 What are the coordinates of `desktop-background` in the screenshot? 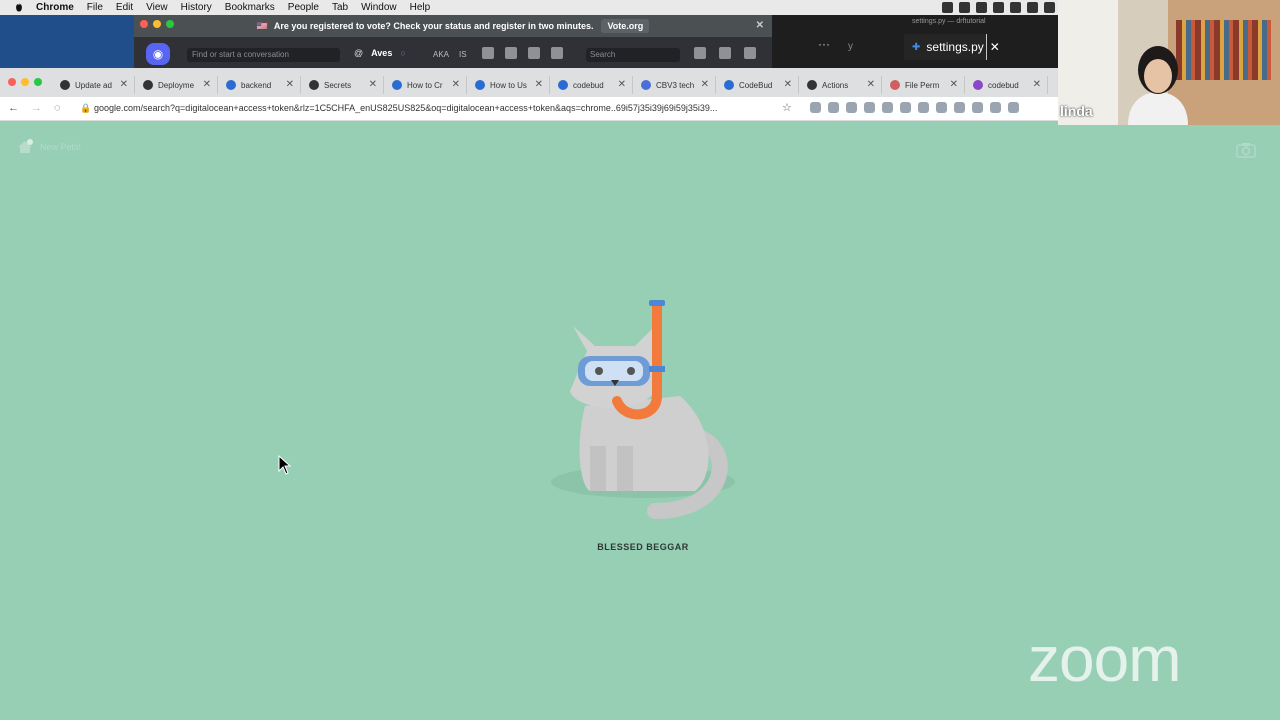 It's located at (67, 41).